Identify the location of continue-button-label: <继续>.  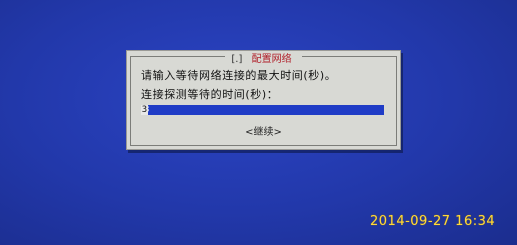
(263, 132).